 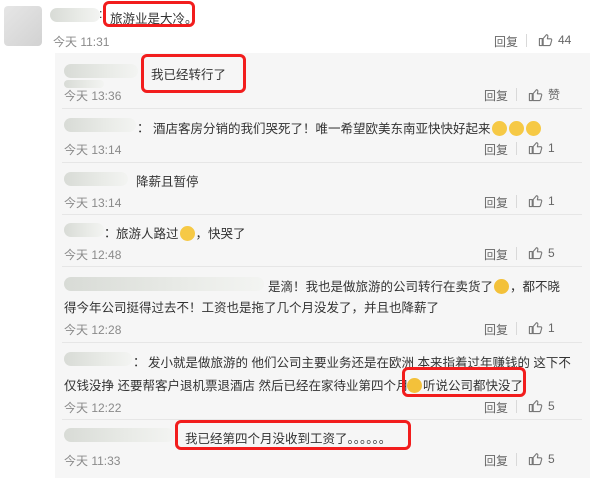 I want to click on like-button: 赞, so click(x=544, y=94).